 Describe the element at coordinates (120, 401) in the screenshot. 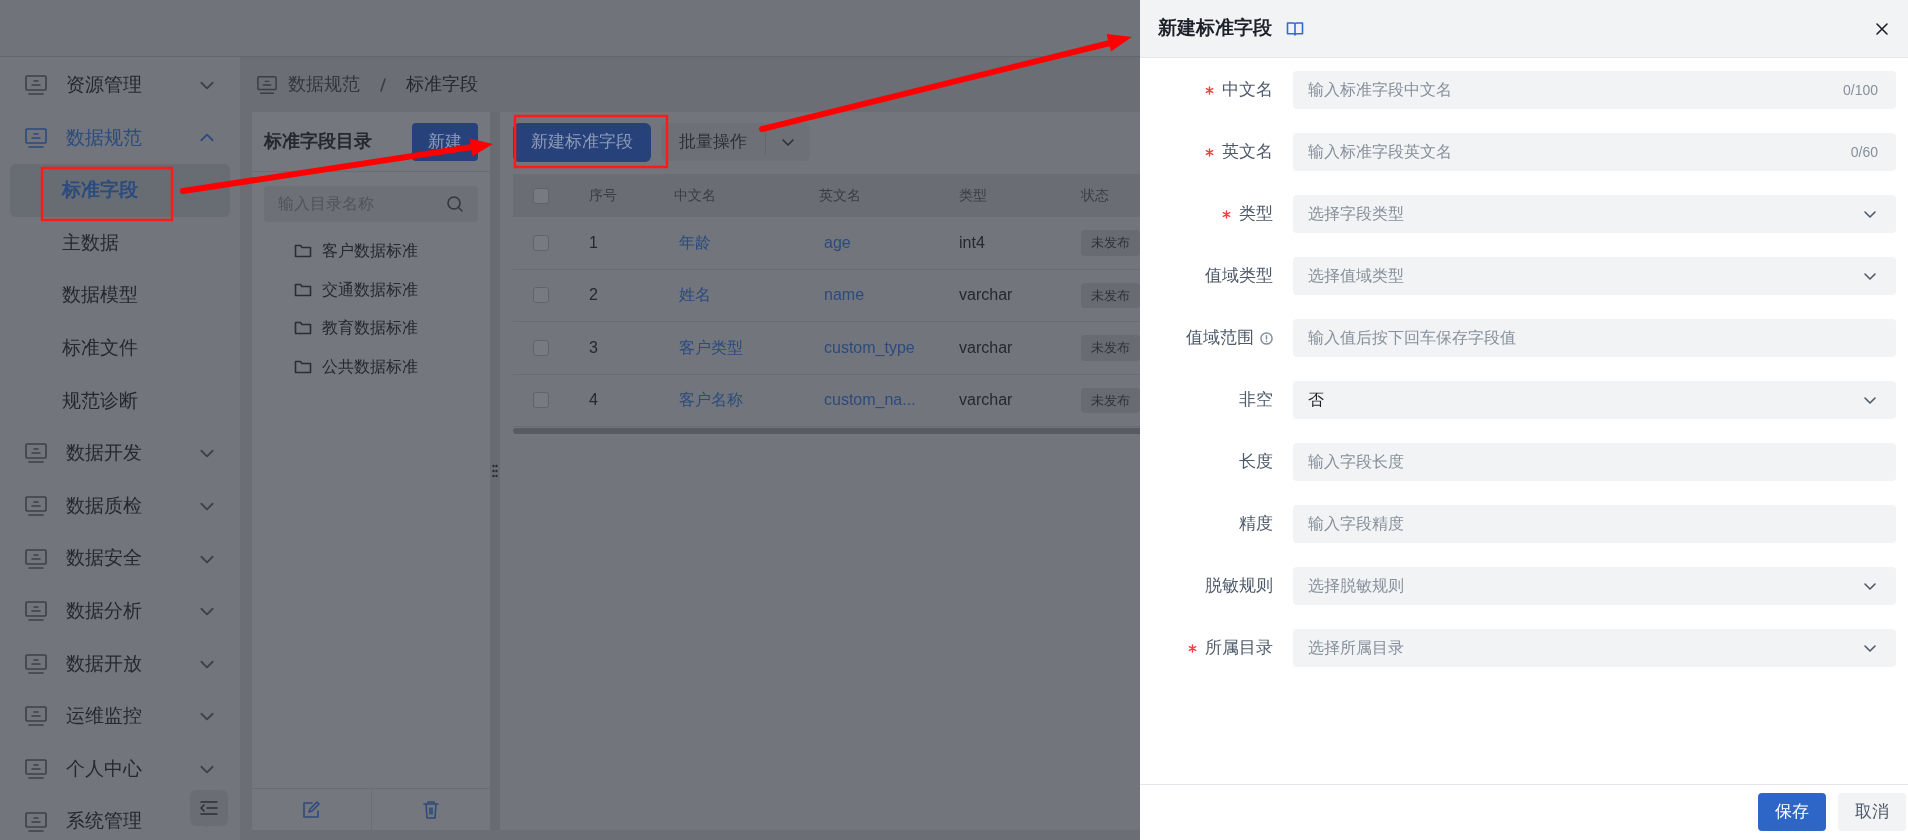

I see `sidebar-subitem: 规范诊断` at that location.